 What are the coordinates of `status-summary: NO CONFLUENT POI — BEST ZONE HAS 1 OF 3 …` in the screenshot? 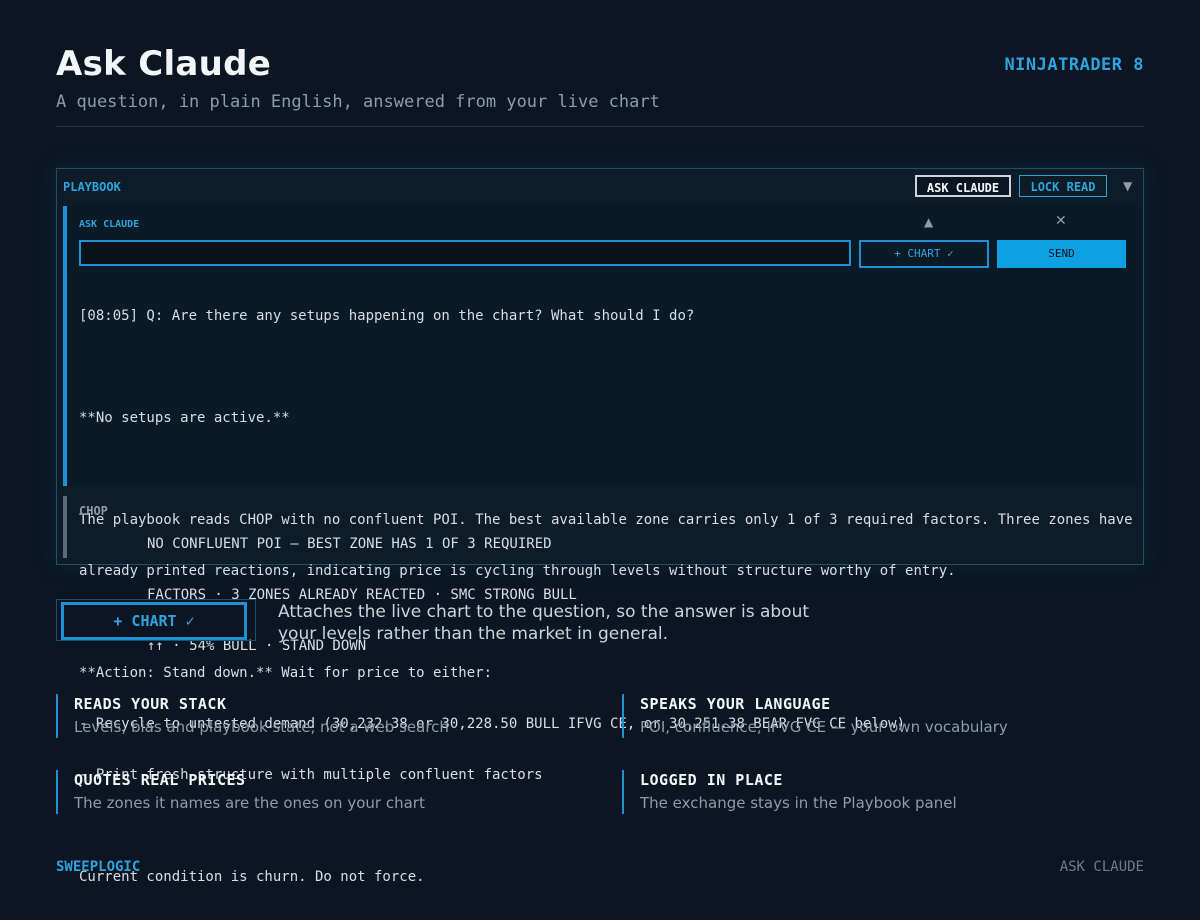 It's located at (362, 595).